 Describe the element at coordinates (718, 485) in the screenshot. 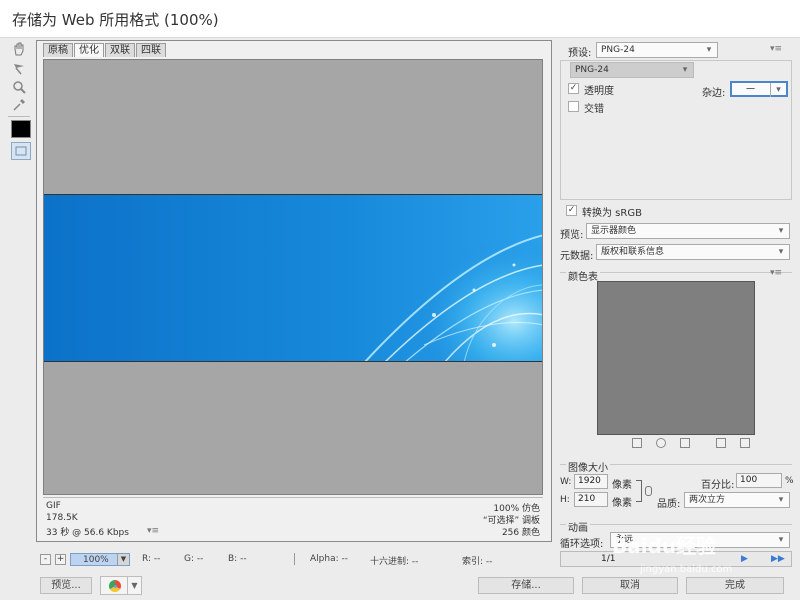

I see `percent-label: 百分比:` at that location.